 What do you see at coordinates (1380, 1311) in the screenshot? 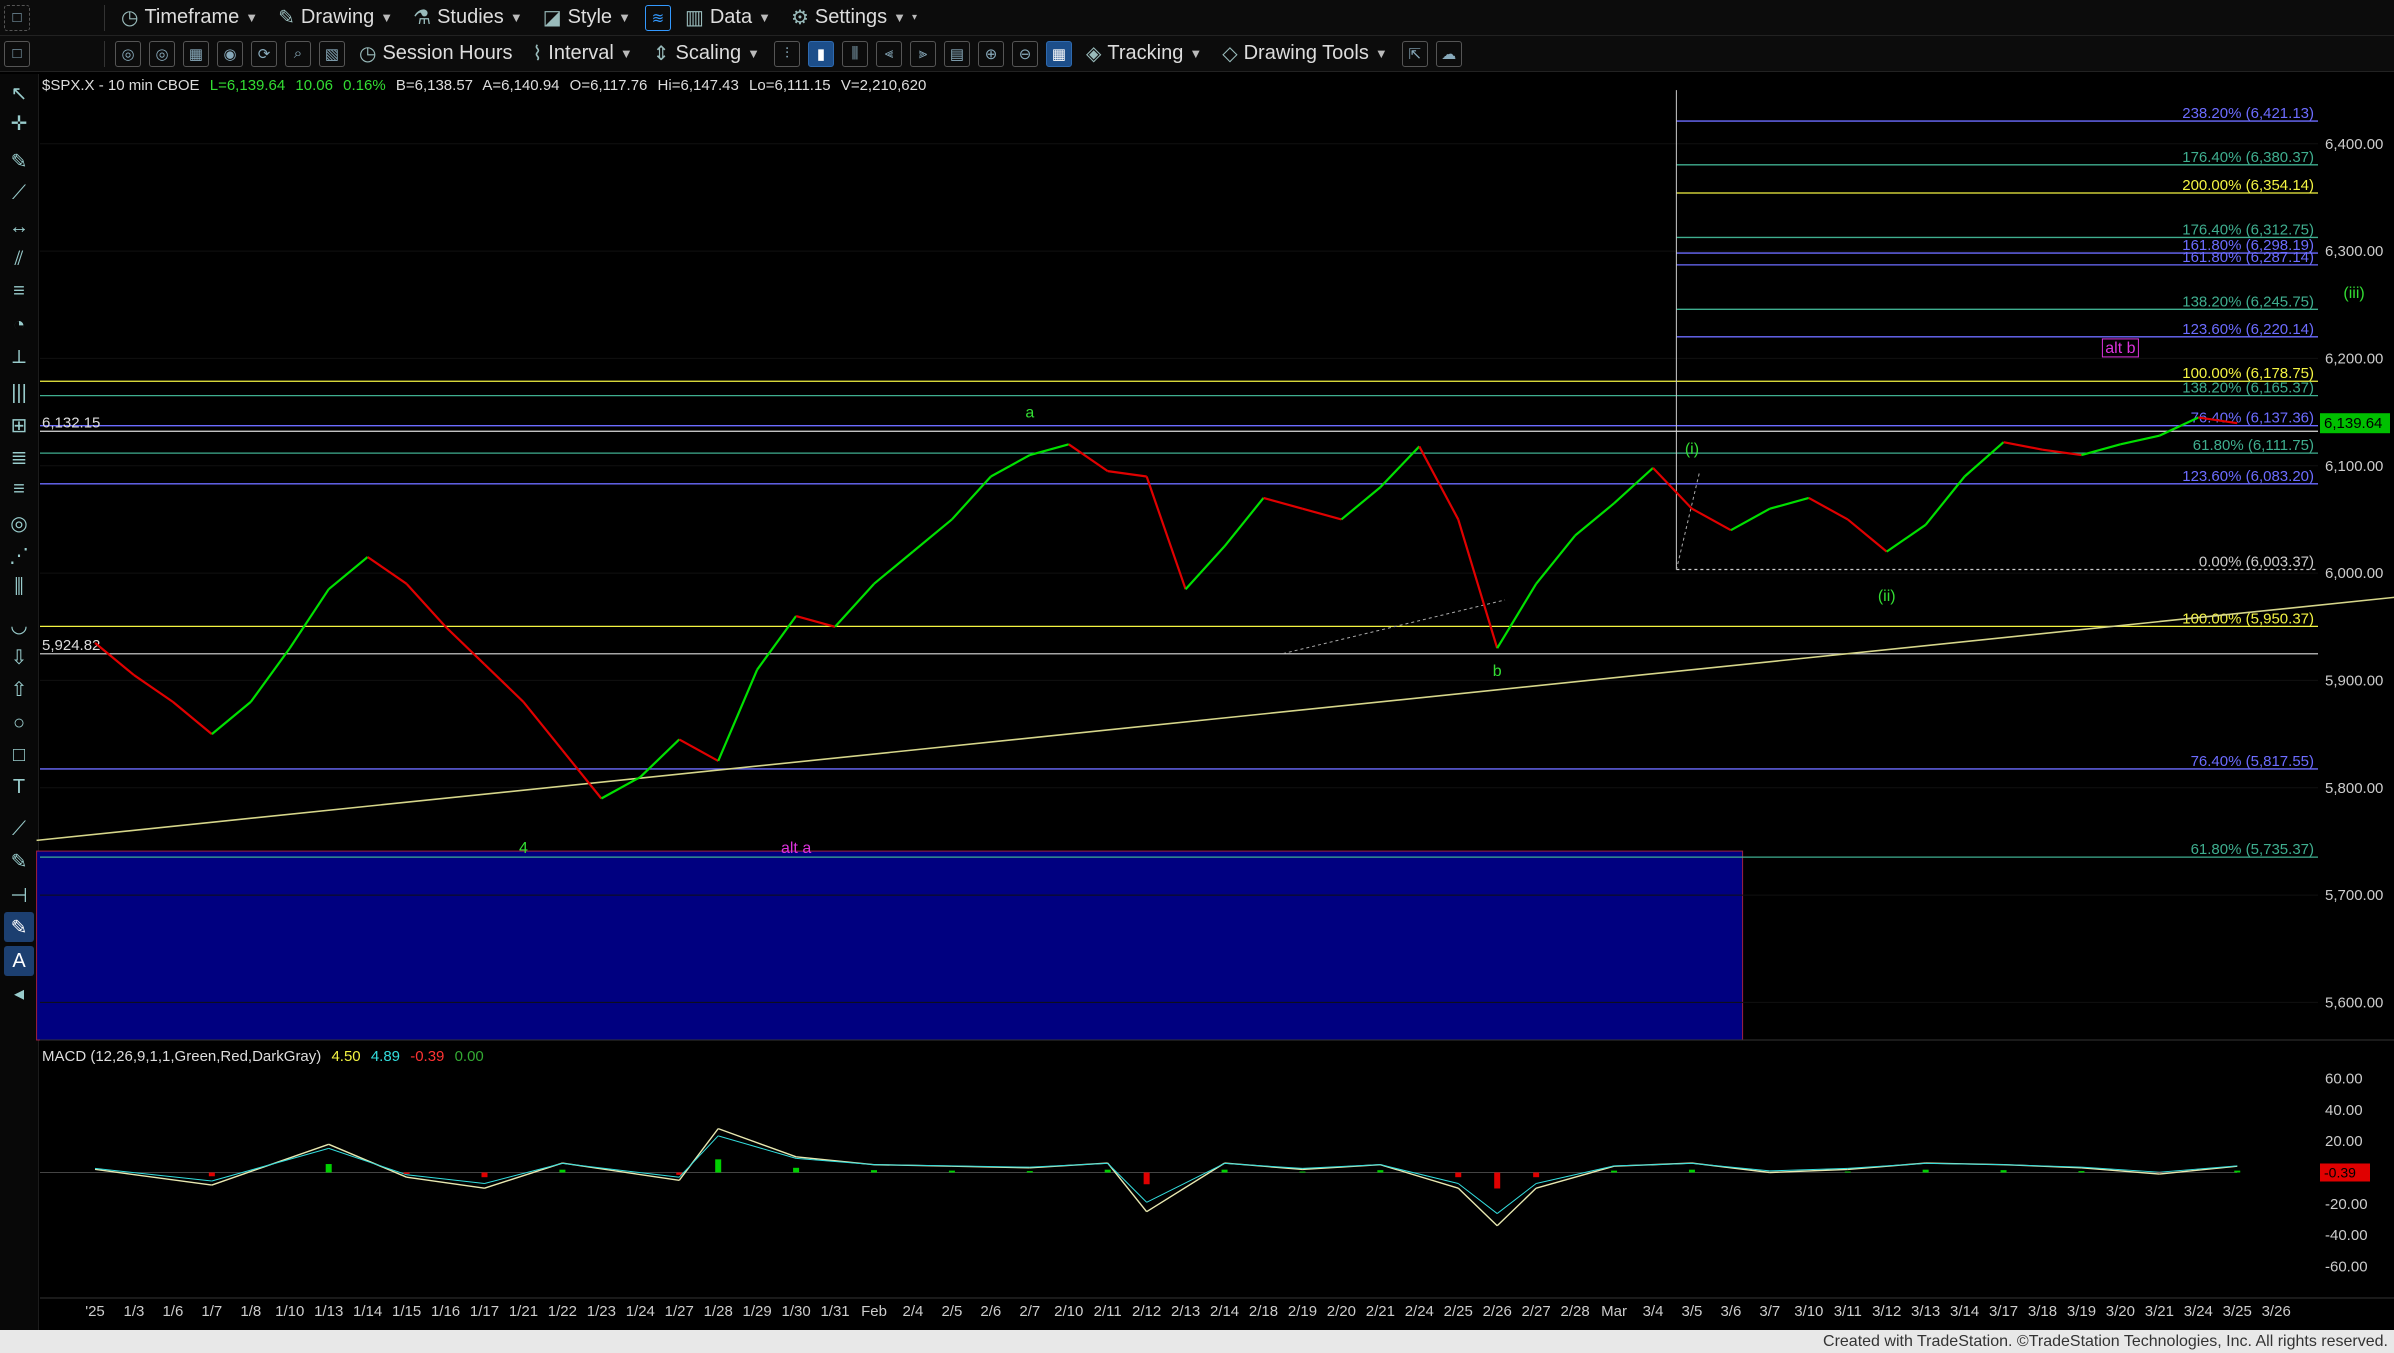
I see `time-tick-label: 2/21` at bounding box center [1380, 1311].